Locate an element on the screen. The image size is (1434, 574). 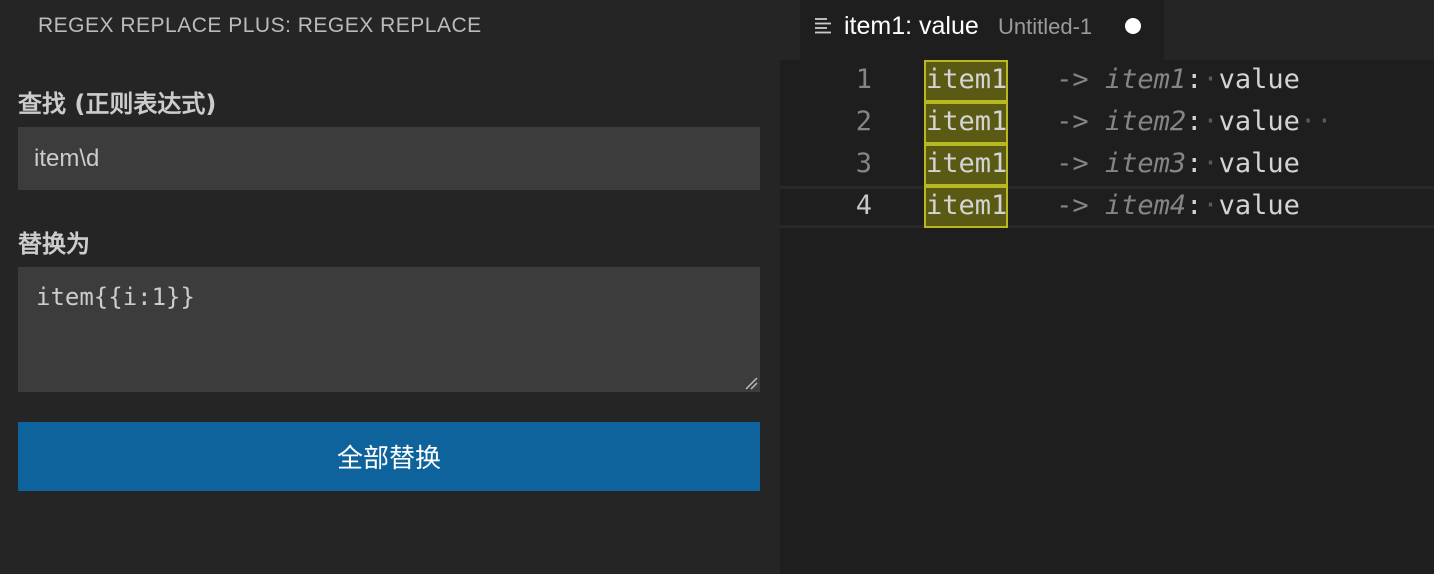
line-text: item1 -> item4:·value is located at coordinates (1113, 205).